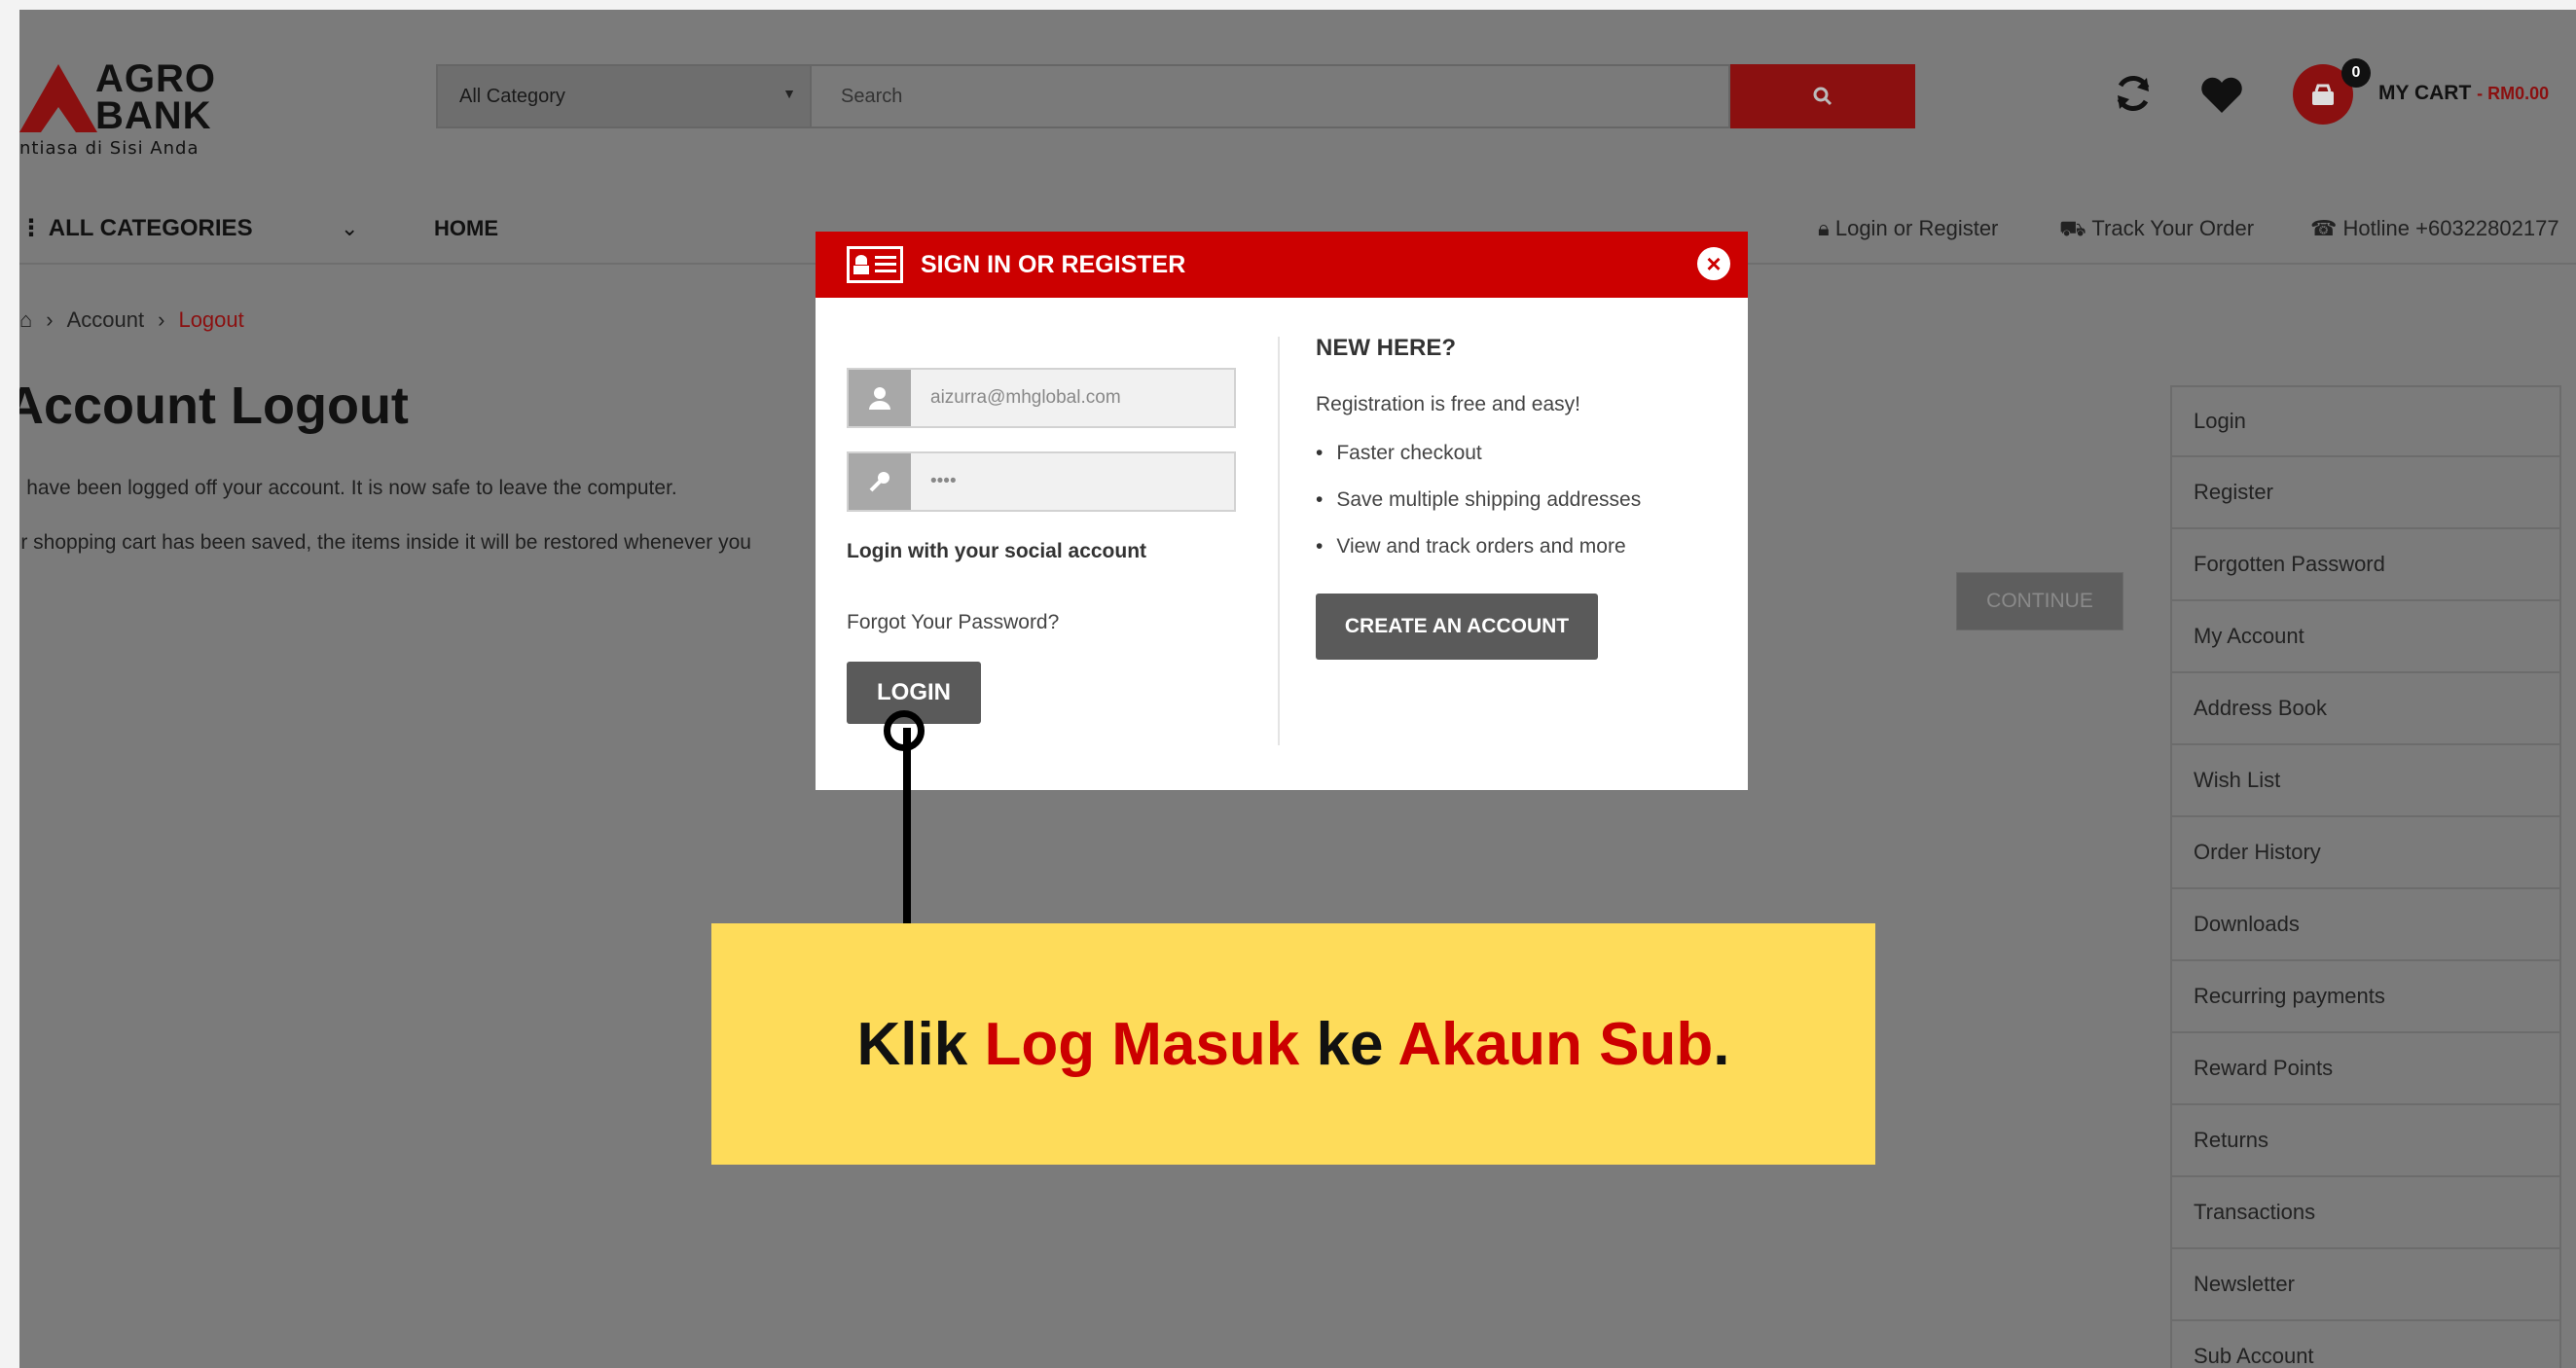 Image resolution: width=2576 pixels, height=1368 pixels. I want to click on login-register-link: 🔒︎ Login or Register, so click(1908, 228).